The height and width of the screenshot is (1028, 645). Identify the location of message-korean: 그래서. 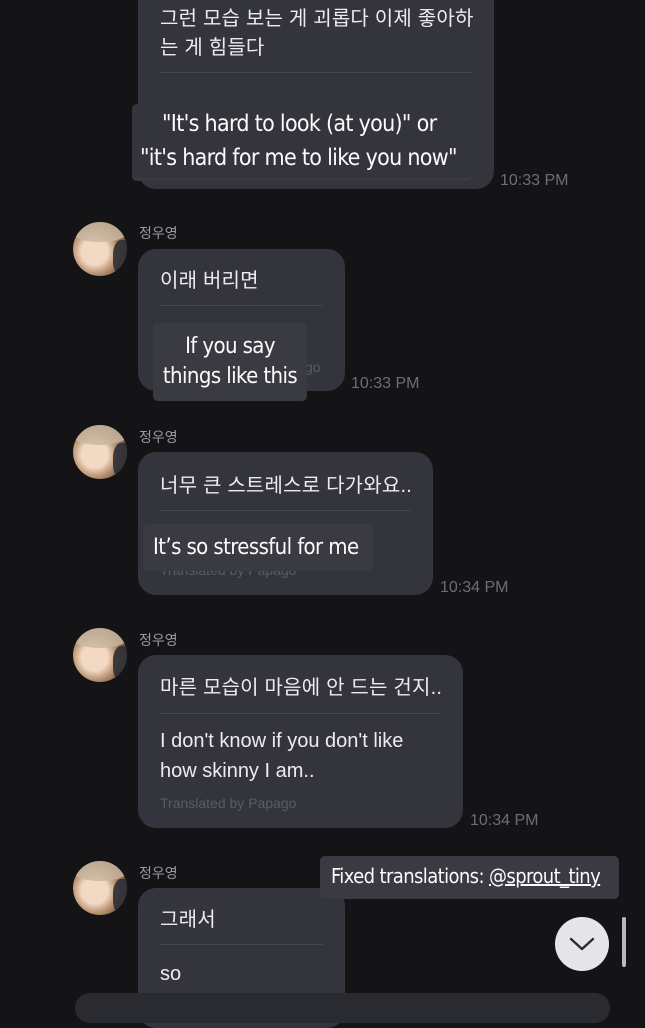
(188, 920).